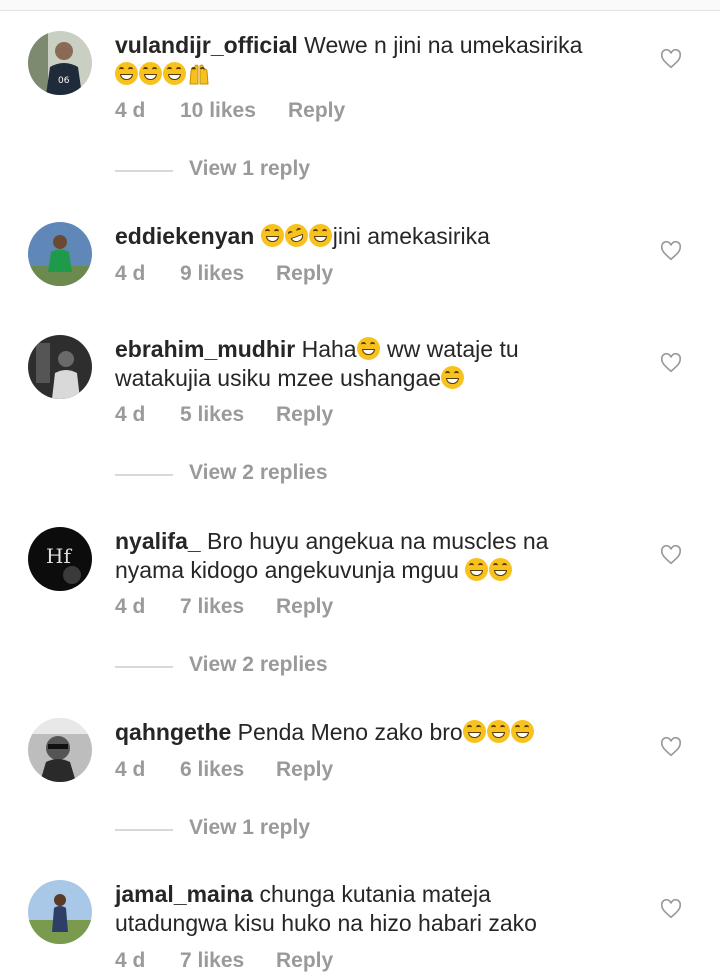 Image resolution: width=720 pixels, height=980 pixels. I want to click on comment-text-line2: nyama kidogo angekuvunja mguu, so click(287, 570).